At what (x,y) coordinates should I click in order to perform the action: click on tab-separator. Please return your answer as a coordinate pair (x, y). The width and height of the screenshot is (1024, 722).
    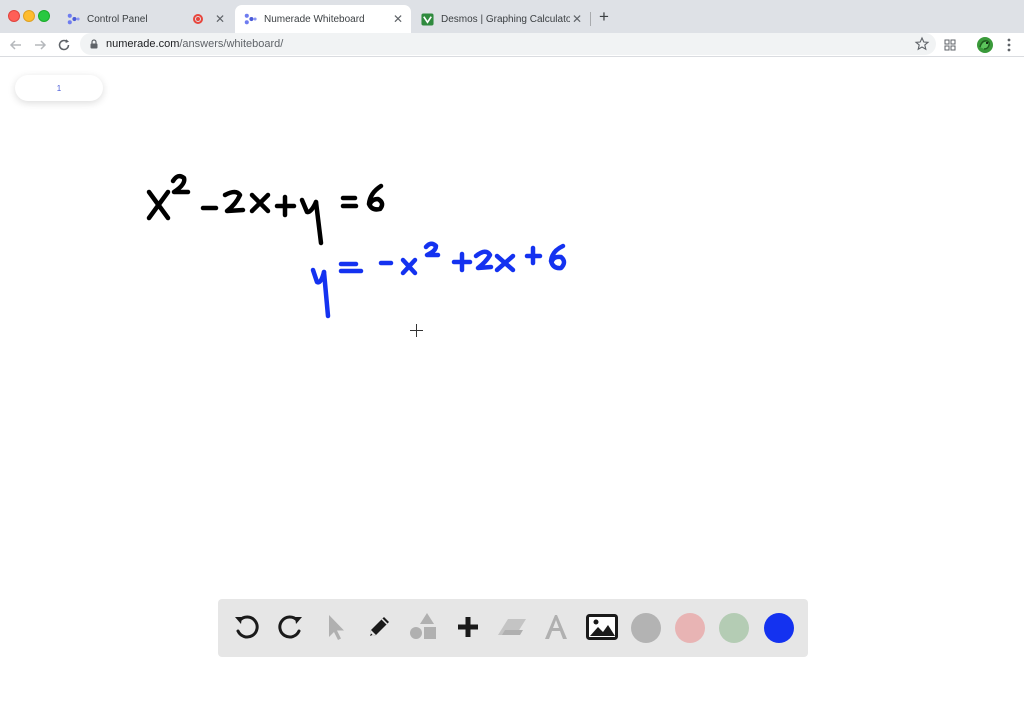
    Looking at the image, I should click on (590, 19).